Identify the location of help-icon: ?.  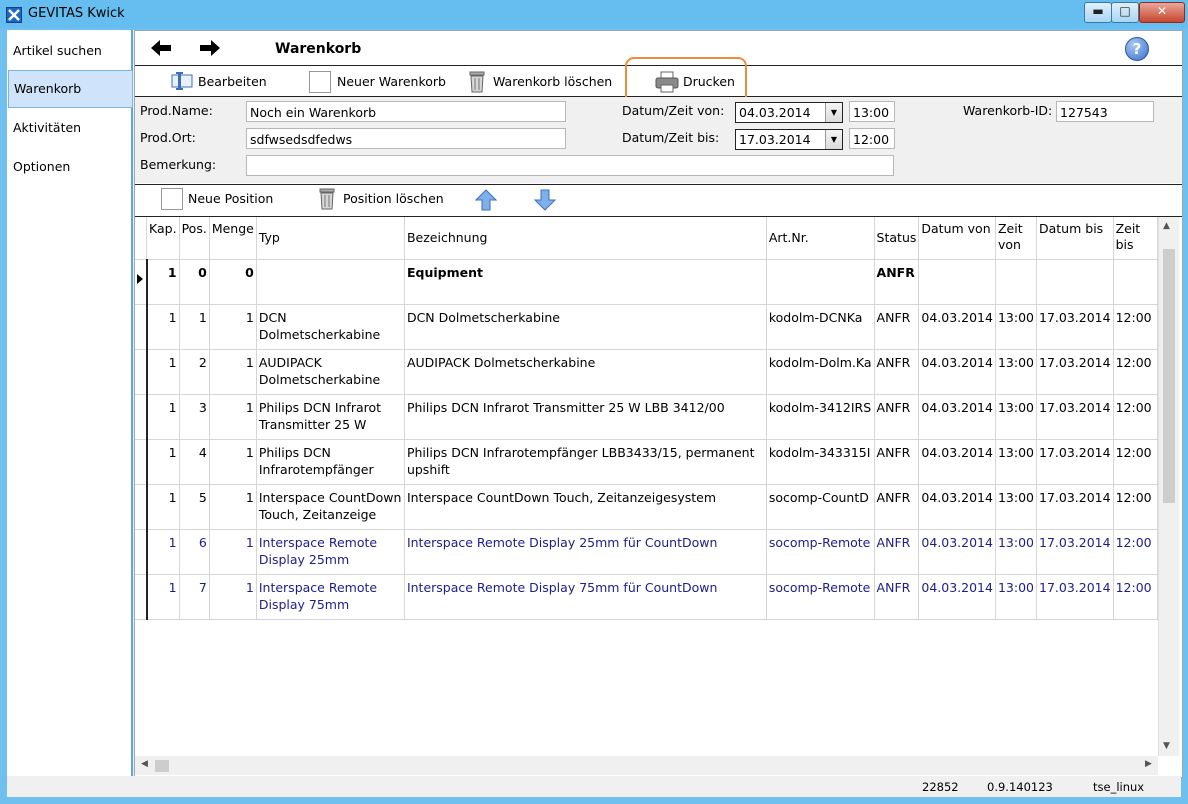
(1137, 49).